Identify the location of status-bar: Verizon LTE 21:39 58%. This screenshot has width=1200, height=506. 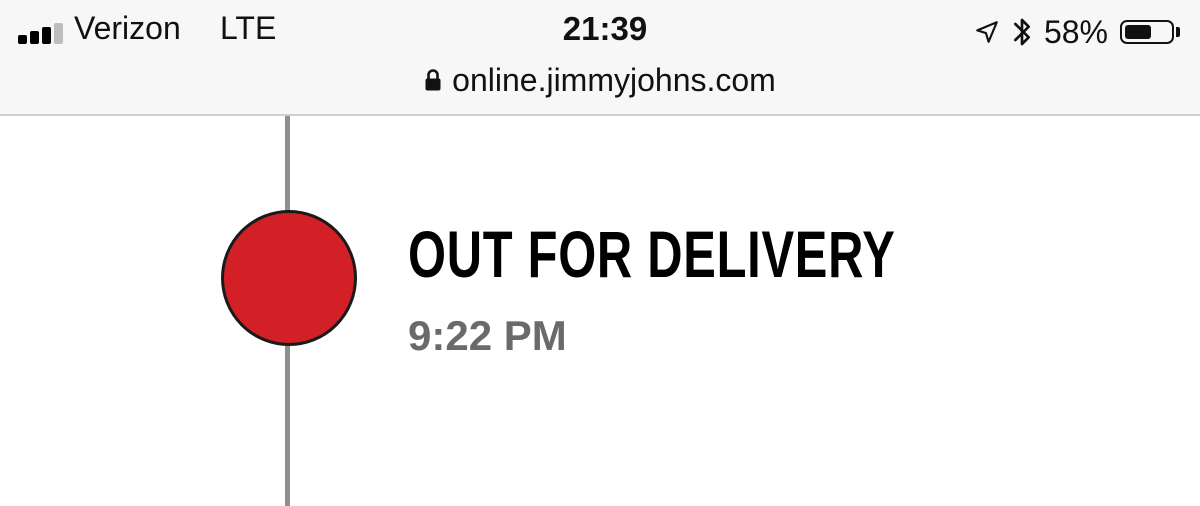
(600, 31).